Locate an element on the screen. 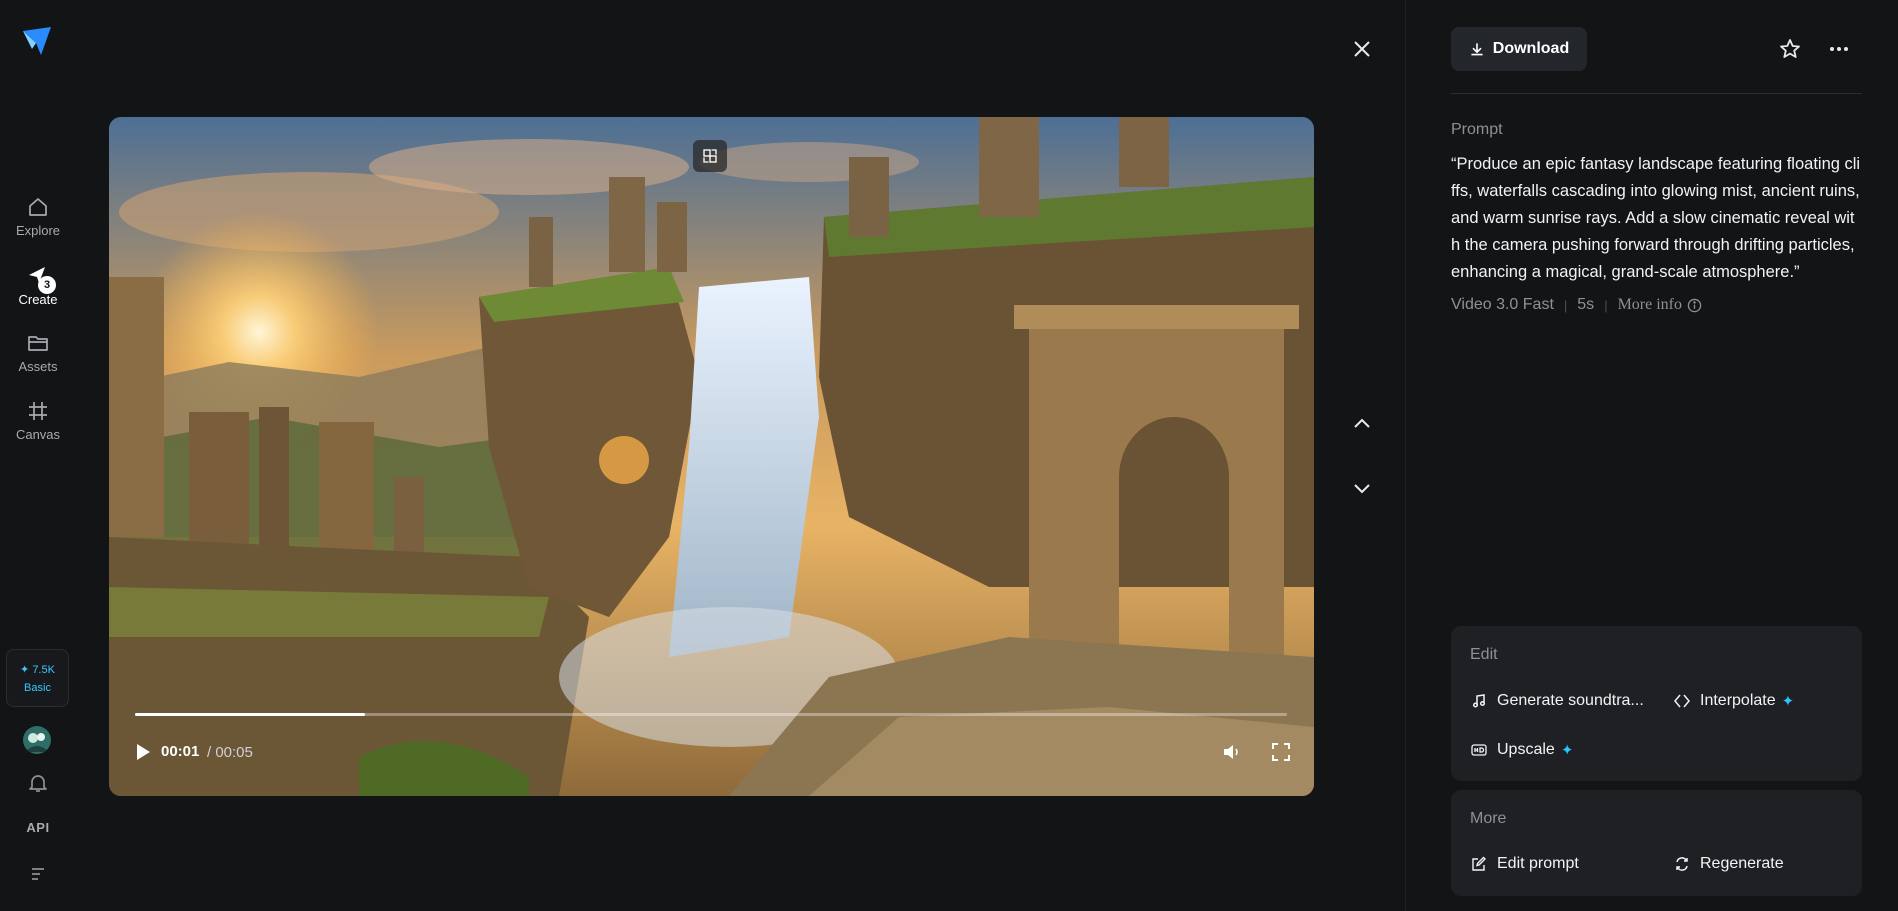 Image resolution: width=1898 pixels, height=911 pixels. play-icon is located at coordinates (143, 752).